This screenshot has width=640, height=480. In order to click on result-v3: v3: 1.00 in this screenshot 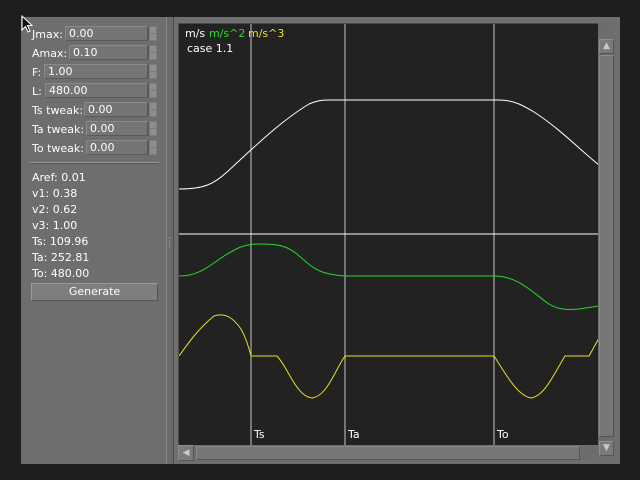, I will do `click(55, 225)`.